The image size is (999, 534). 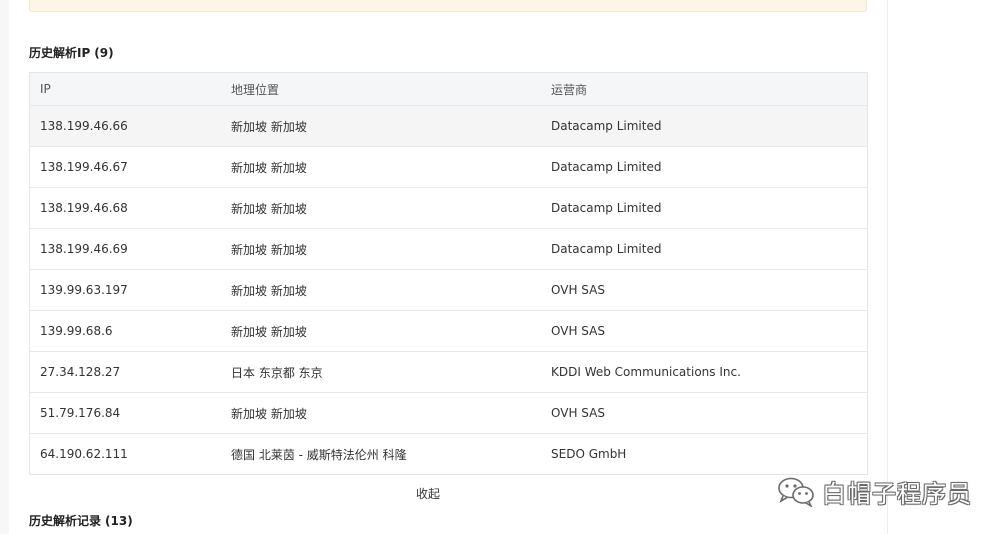 I want to click on table-row: 138.199.46.69 新加坡 新加坡 Datacamp Limited, so click(x=448, y=248).